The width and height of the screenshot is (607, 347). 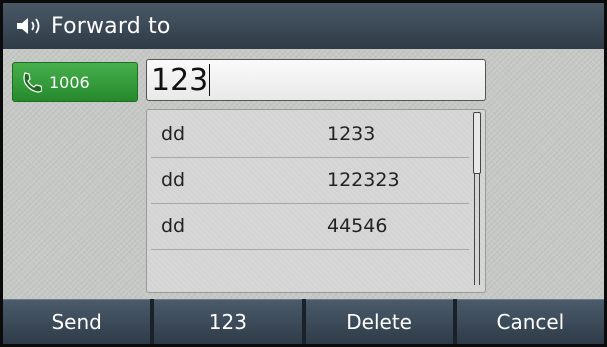 What do you see at coordinates (357, 226) in the screenshot?
I see `suggestion-number: 44546` at bounding box center [357, 226].